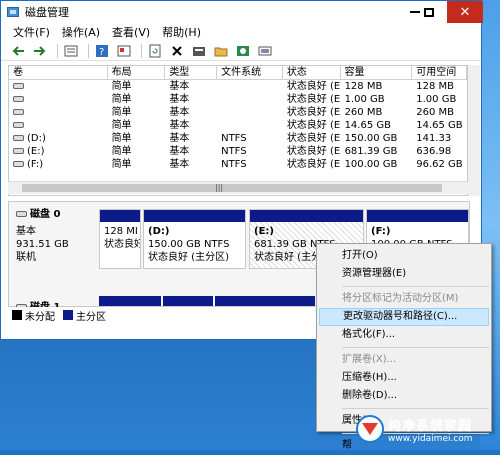 The image size is (500, 455). Describe the element at coordinates (264, 231) in the screenshot. I see `partition-title: (E:)` at that location.